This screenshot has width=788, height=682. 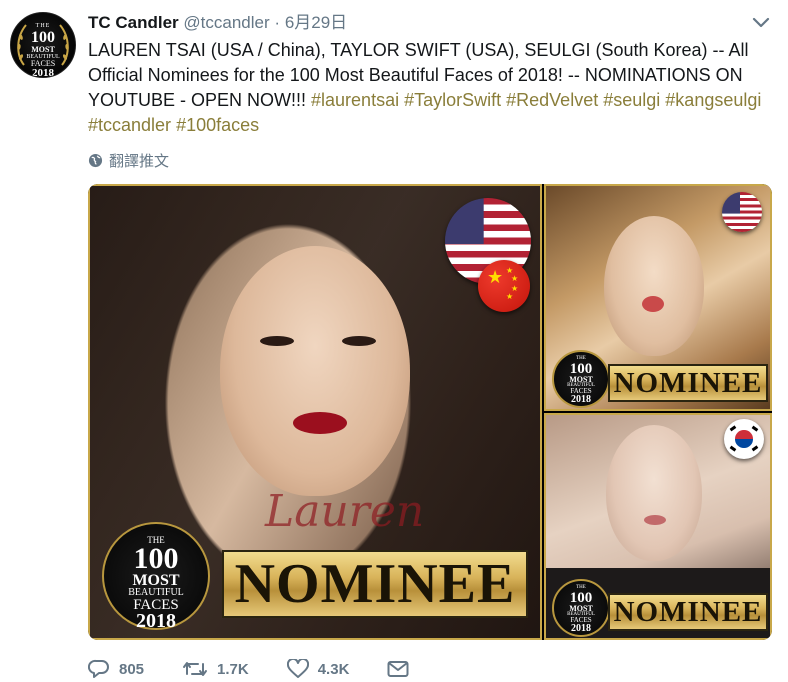 What do you see at coordinates (631, 100) in the screenshot?
I see `hashtag-link: #seulgi` at bounding box center [631, 100].